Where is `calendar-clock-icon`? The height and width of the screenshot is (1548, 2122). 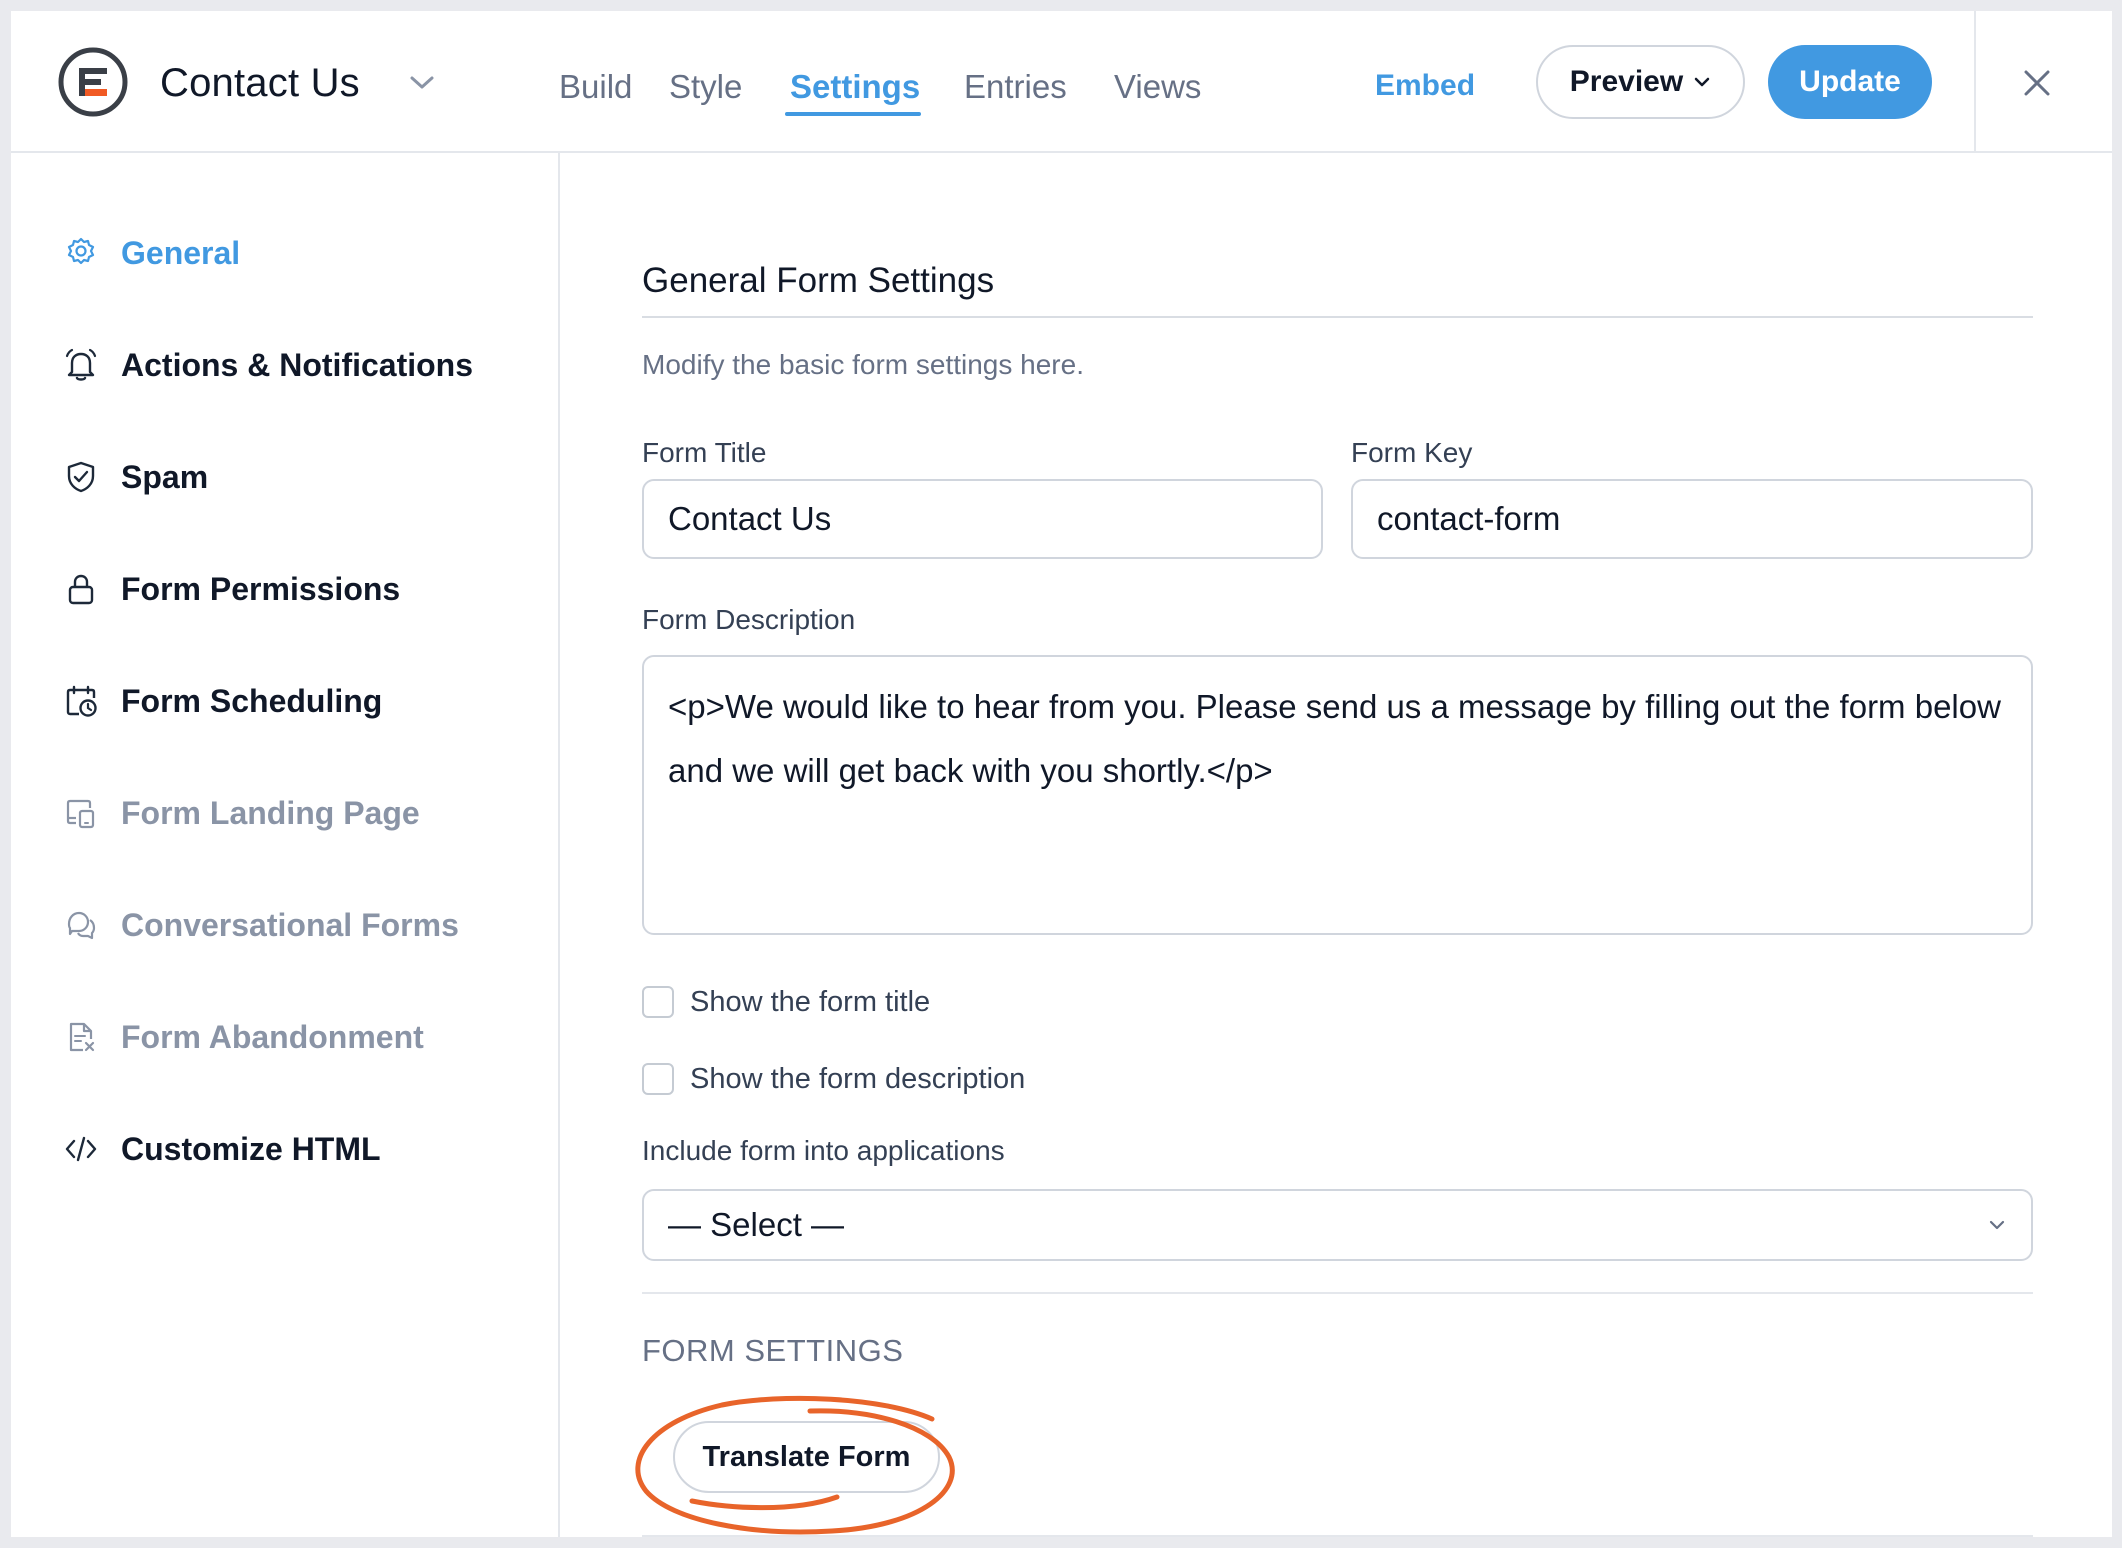 calendar-clock-icon is located at coordinates (81, 701).